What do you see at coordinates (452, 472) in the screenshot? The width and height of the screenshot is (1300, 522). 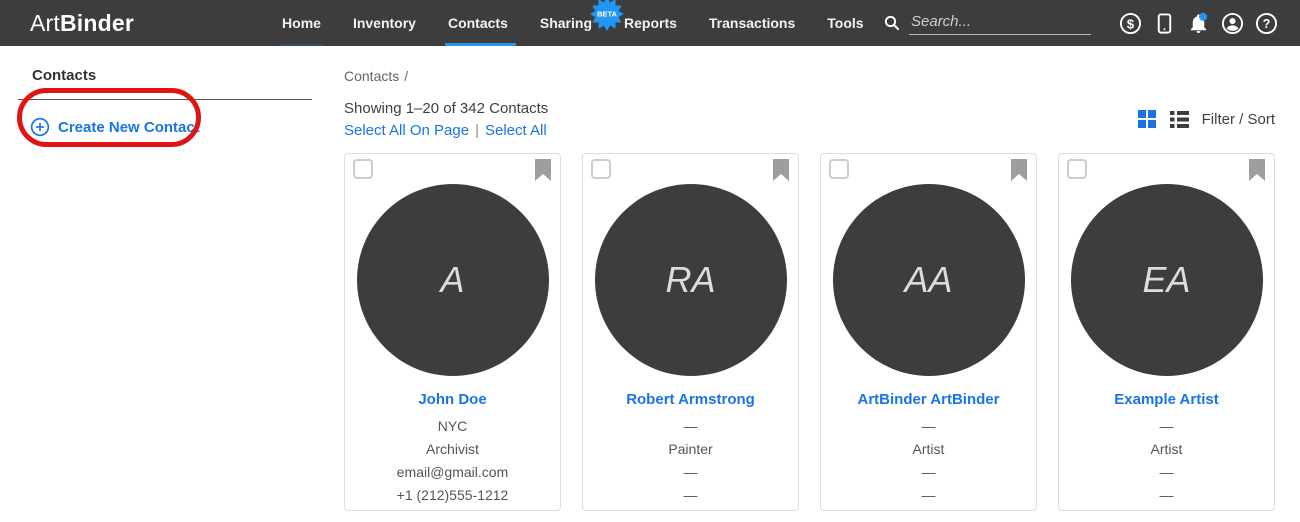 I see `contact-email: email@gmail.com` at bounding box center [452, 472].